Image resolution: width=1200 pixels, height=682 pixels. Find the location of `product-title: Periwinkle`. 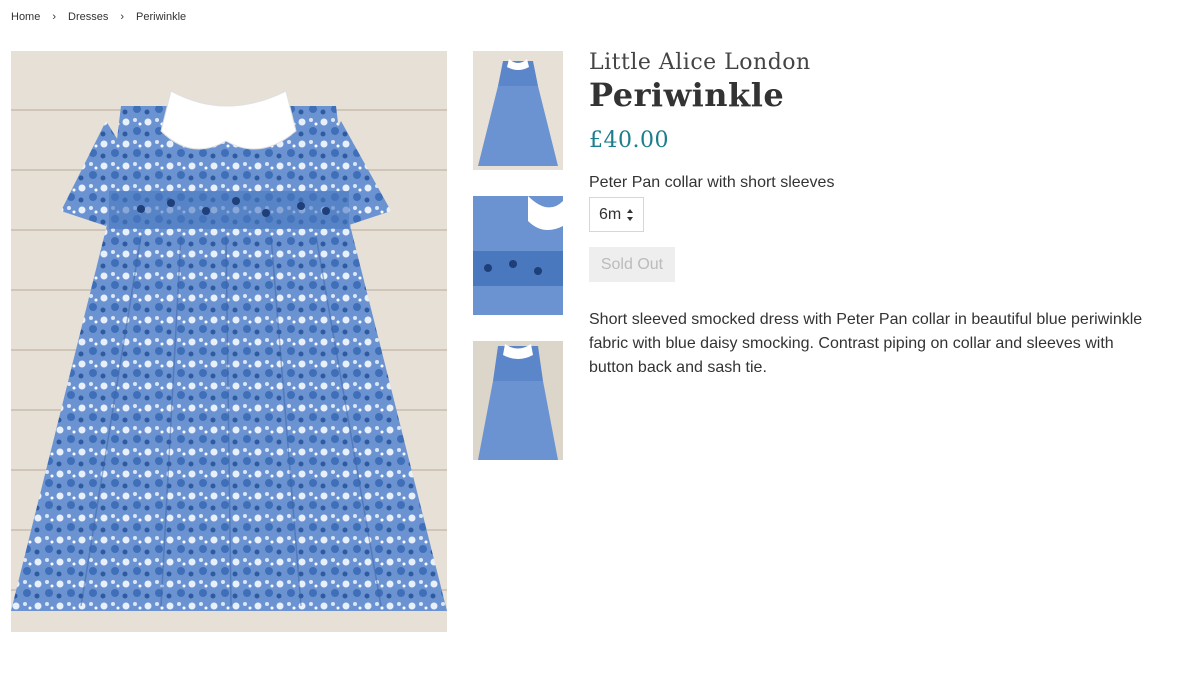

product-title: Periwinkle is located at coordinates (687, 95).